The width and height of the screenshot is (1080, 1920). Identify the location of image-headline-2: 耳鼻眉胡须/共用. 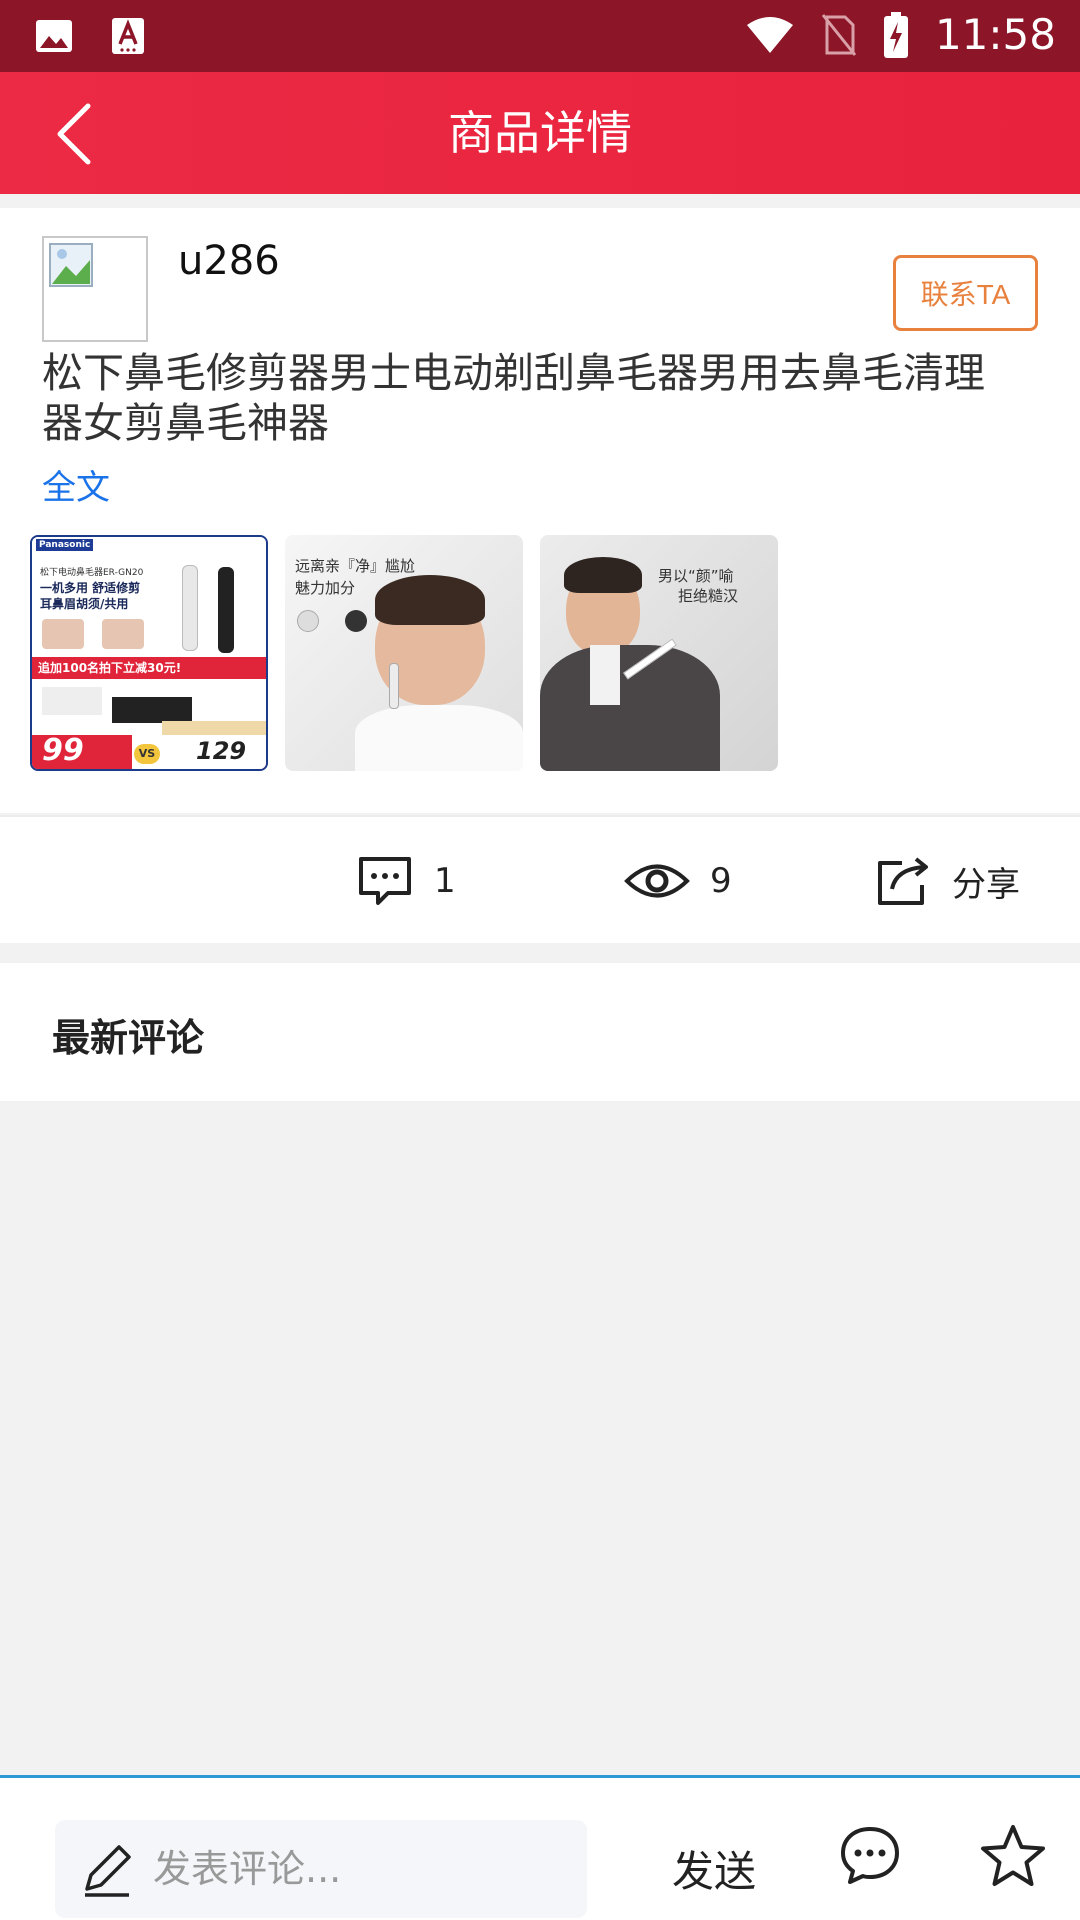
(84, 604).